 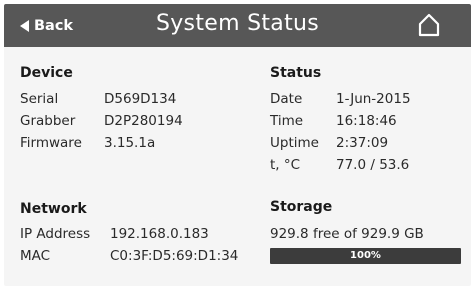 I want to click on home-icon, so click(x=429, y=25).